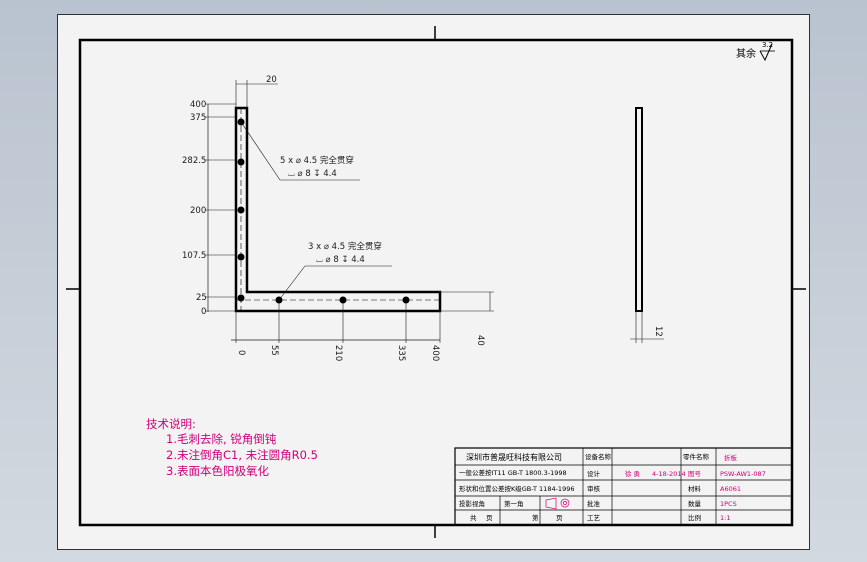 The width and height of the screenshot is (867, 562). What do you see at coordinates (480, 340) in the screenshot?
I see `leg-height-label: 40` at bounding box center [480, 340].